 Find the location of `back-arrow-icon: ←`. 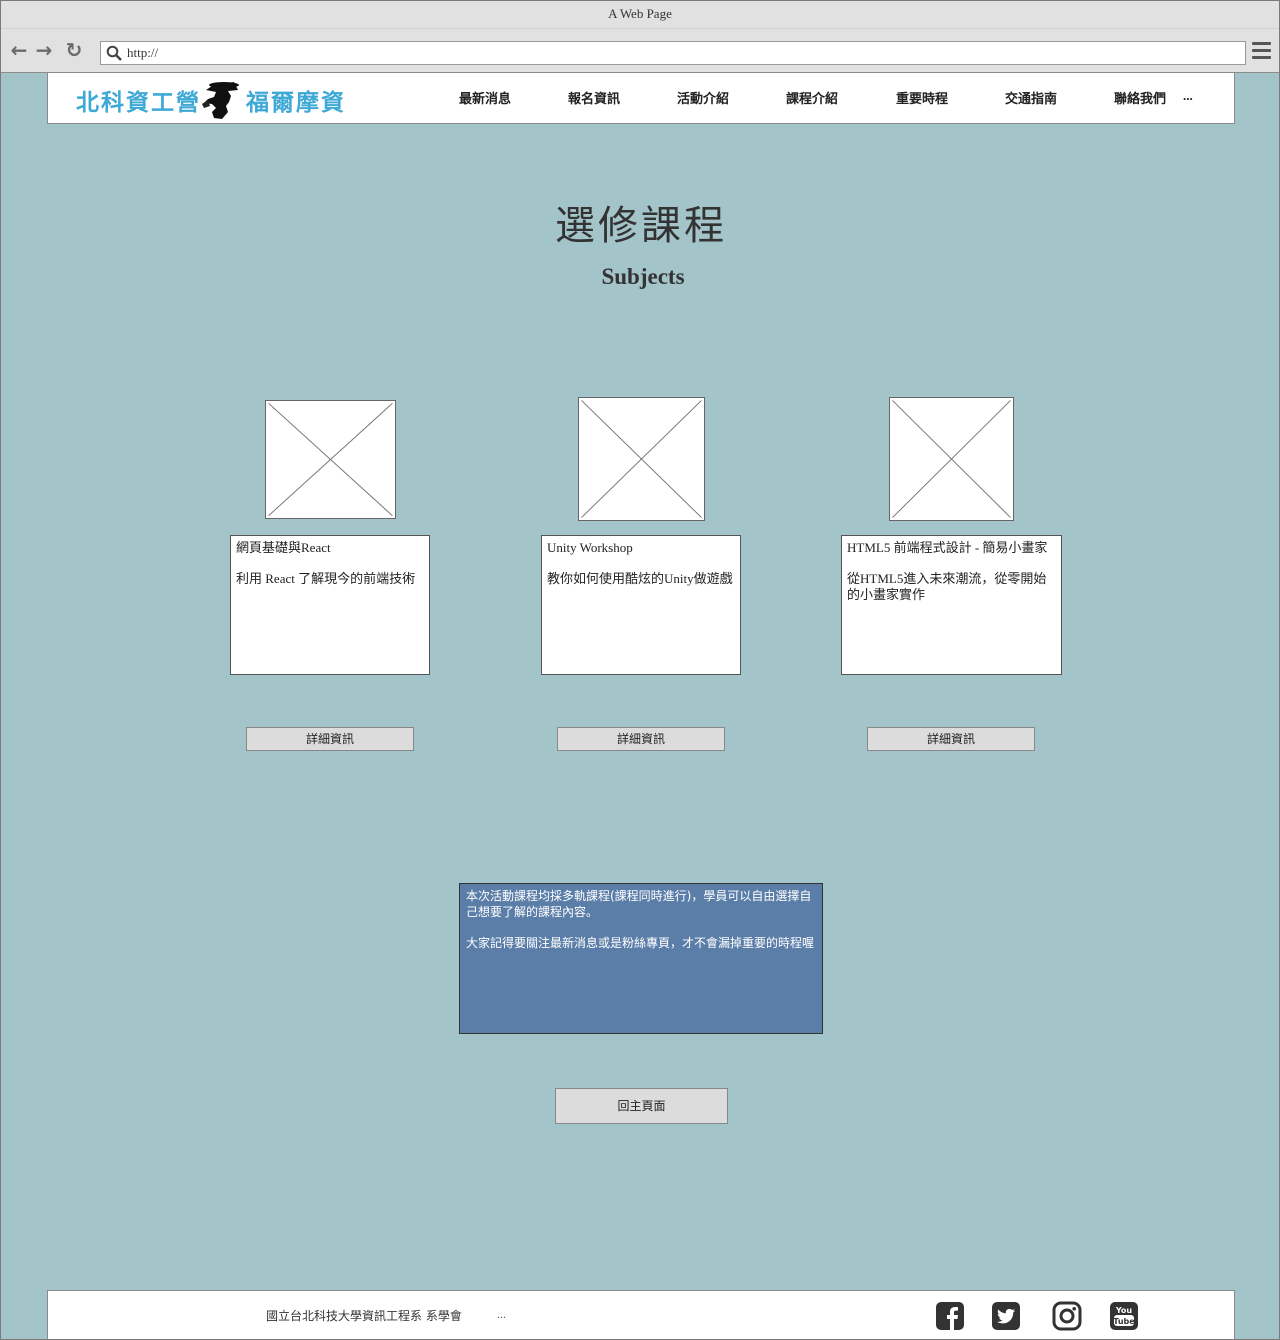

back-arrow-icon: ← is located at coordinates (19, 50).